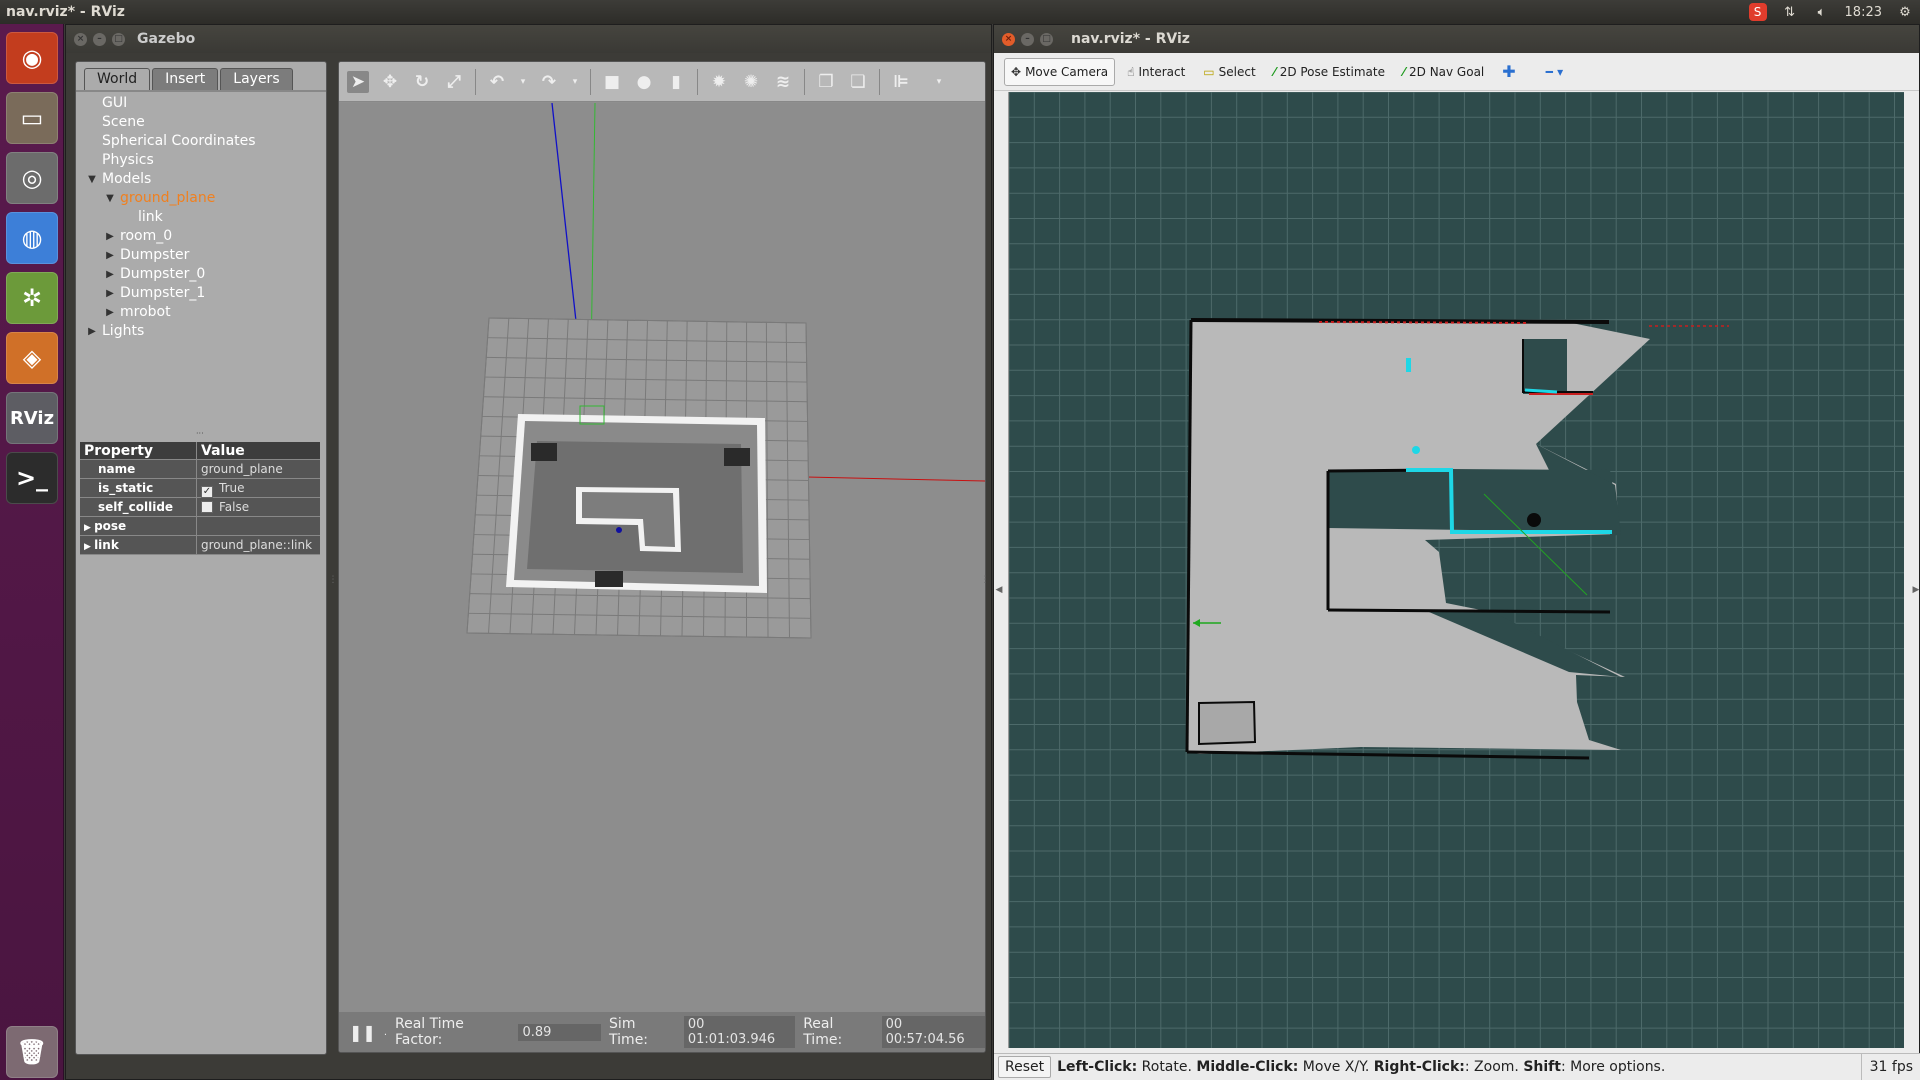 This screenshot has height=1080, width=1920. I want to click on property-value: ground_plane::link, so click(258, 545).